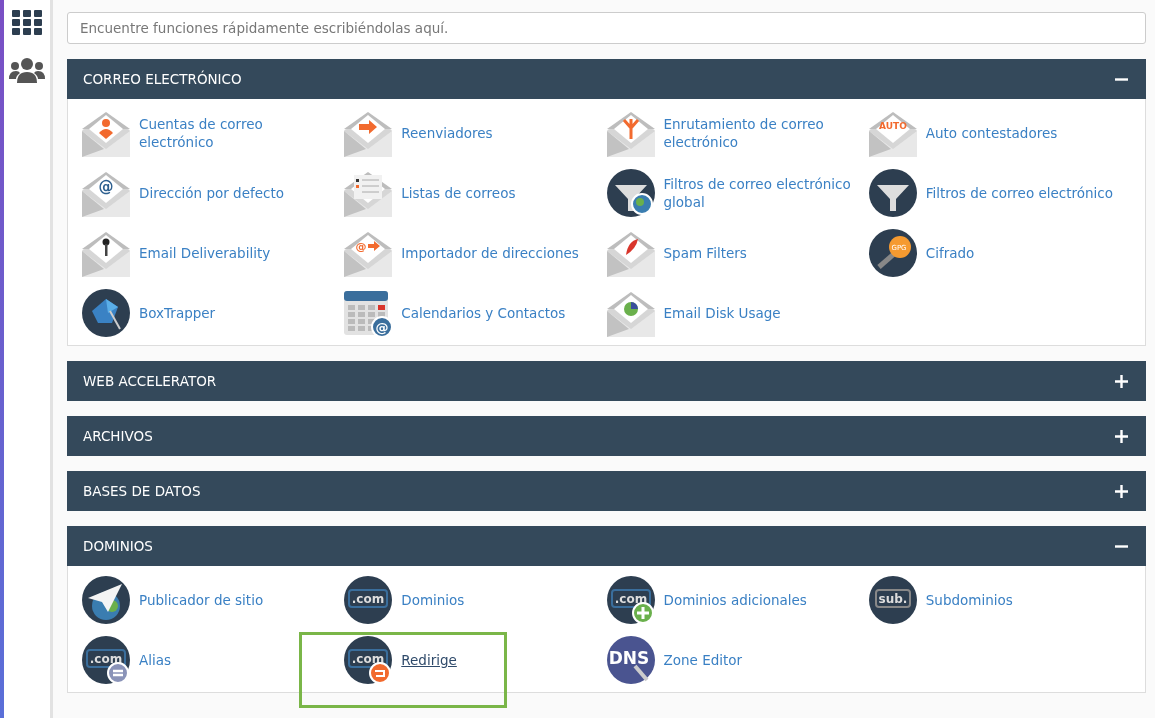 The height and width of the screenshot is (718, 1155). Describe the element at coordinates (118, 546) in the screenshot. I see `section-title: DOMINIOS` at that location.